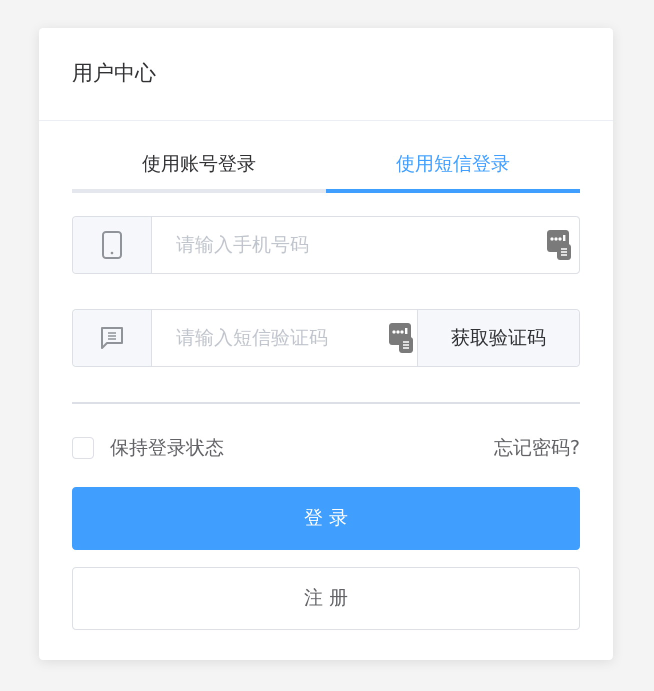  Describe the element at coordinates (326, 598) in the screenshot. I see `register-button: 注 册` at that location.